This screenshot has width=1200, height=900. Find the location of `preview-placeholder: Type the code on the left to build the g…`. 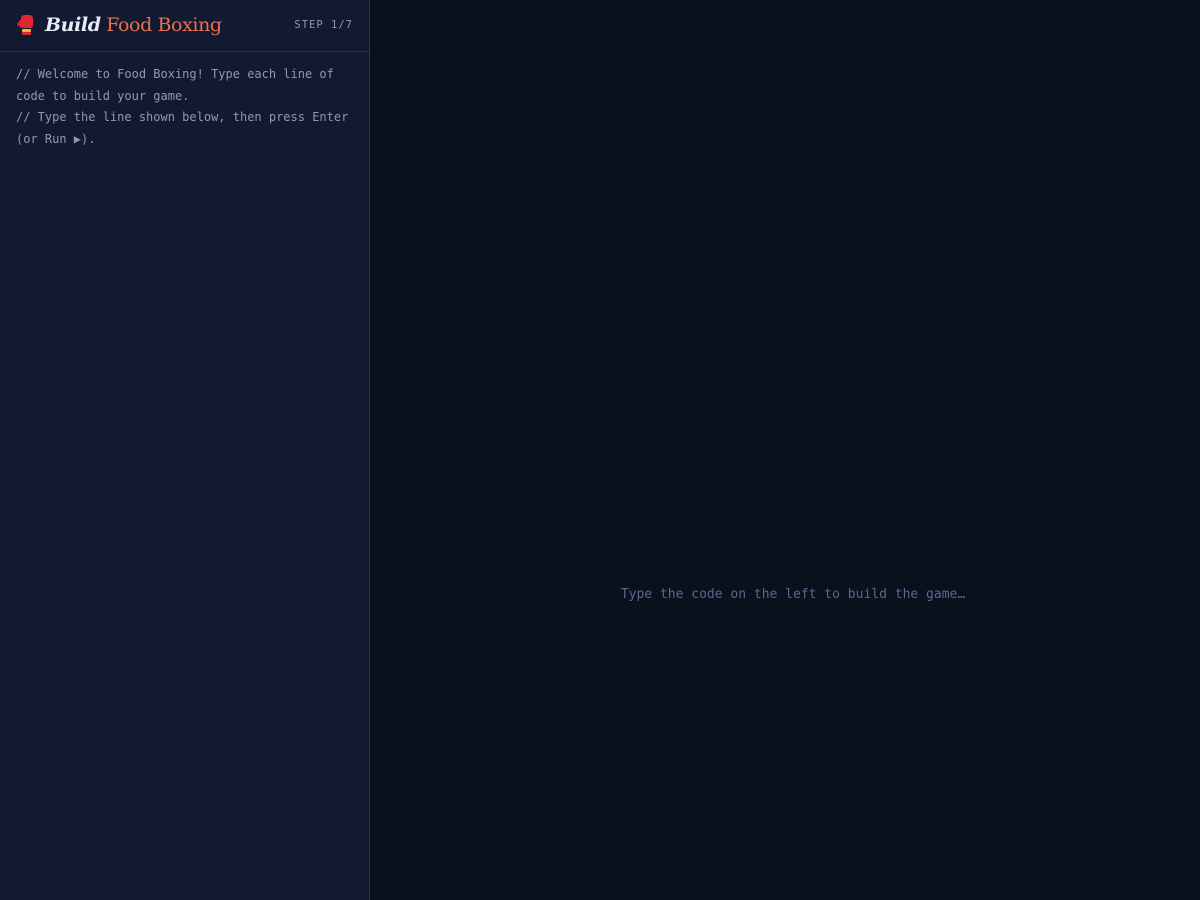

preview-placeholder: Type the code on the left to build the g… is located at coordinates (793, 594).